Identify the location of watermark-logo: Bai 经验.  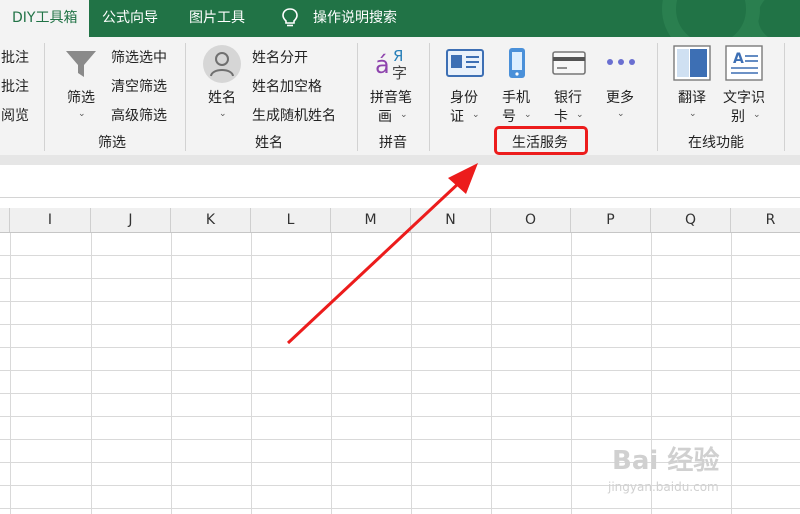
(666, 461).